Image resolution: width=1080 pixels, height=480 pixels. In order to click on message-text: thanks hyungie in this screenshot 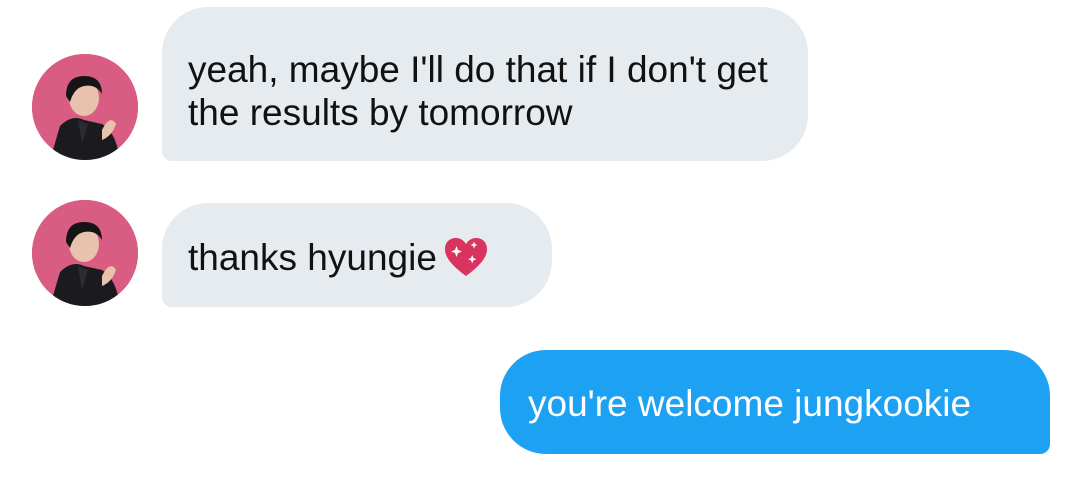, I will do `click(312, 257)`.